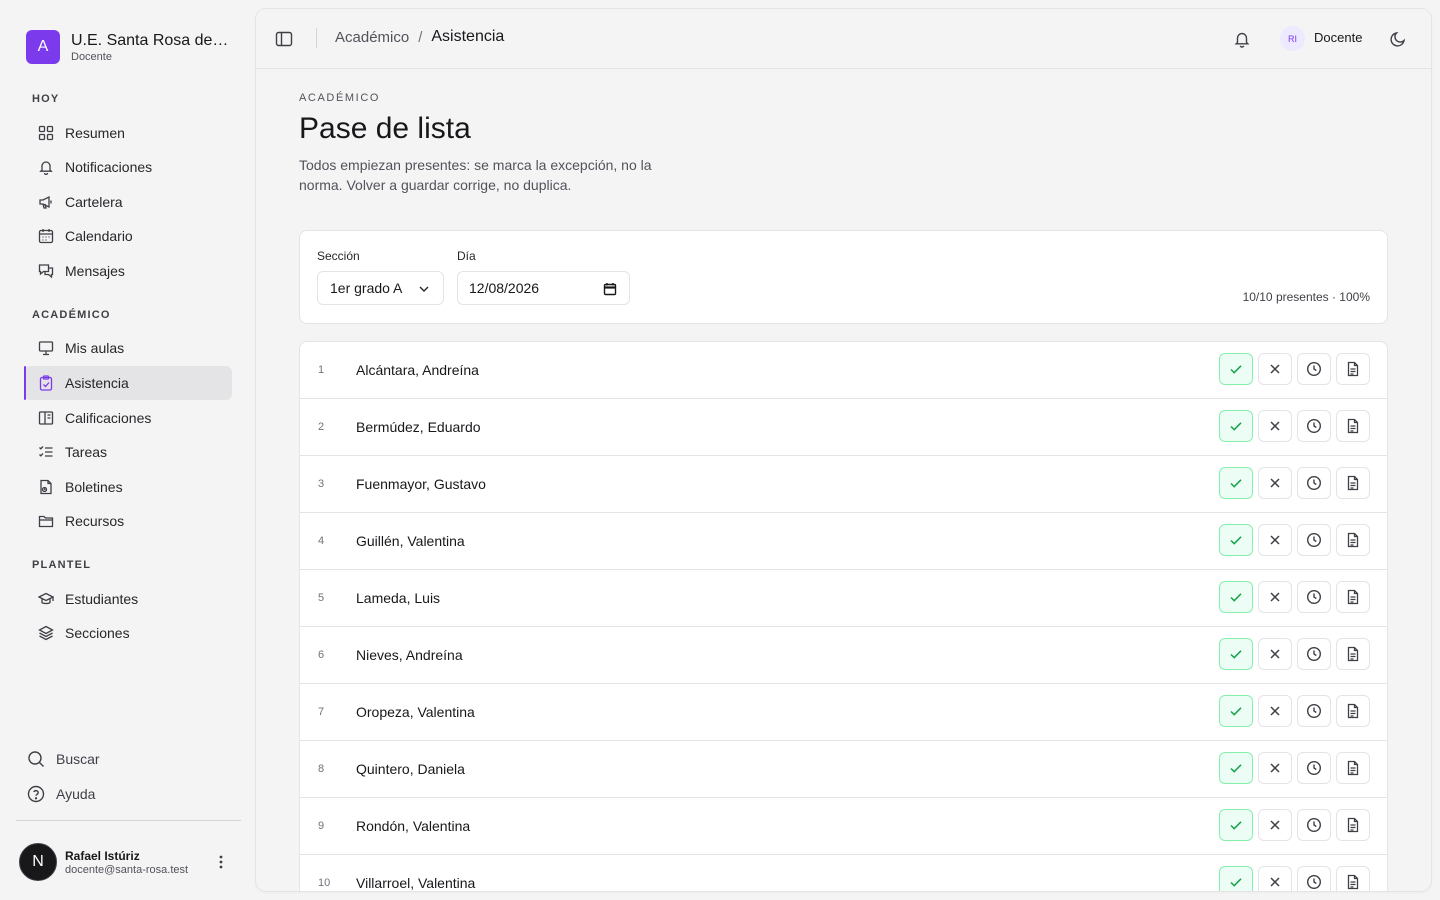  What do you see at coordinates (543, 288) in the screenshot?
I see `day-date-input: 12/08/2026` at bounding box center [543, 288].